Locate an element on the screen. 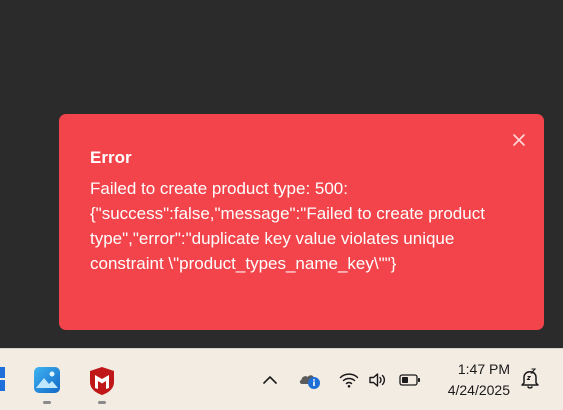 The image size is (563, 410). wifi-icon is located at coordinates (349, 380).